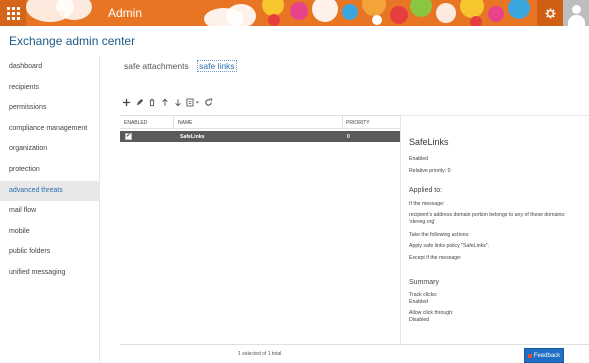  Describe the element at coordinates (156, 66) in the screenshot. I see `tab-safe-attachments: safe attachments` at that location.